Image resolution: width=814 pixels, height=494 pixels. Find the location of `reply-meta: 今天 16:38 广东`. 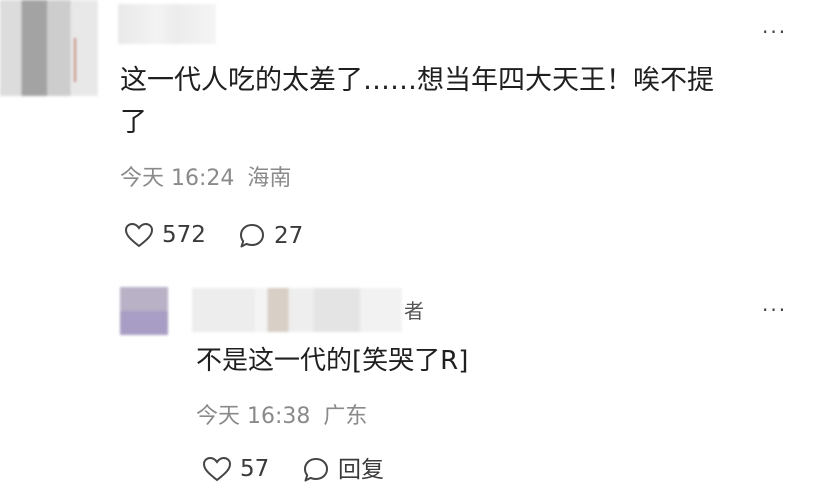

reply-meta: 今天 16:38 广东 is located at coordinates (281, 417).